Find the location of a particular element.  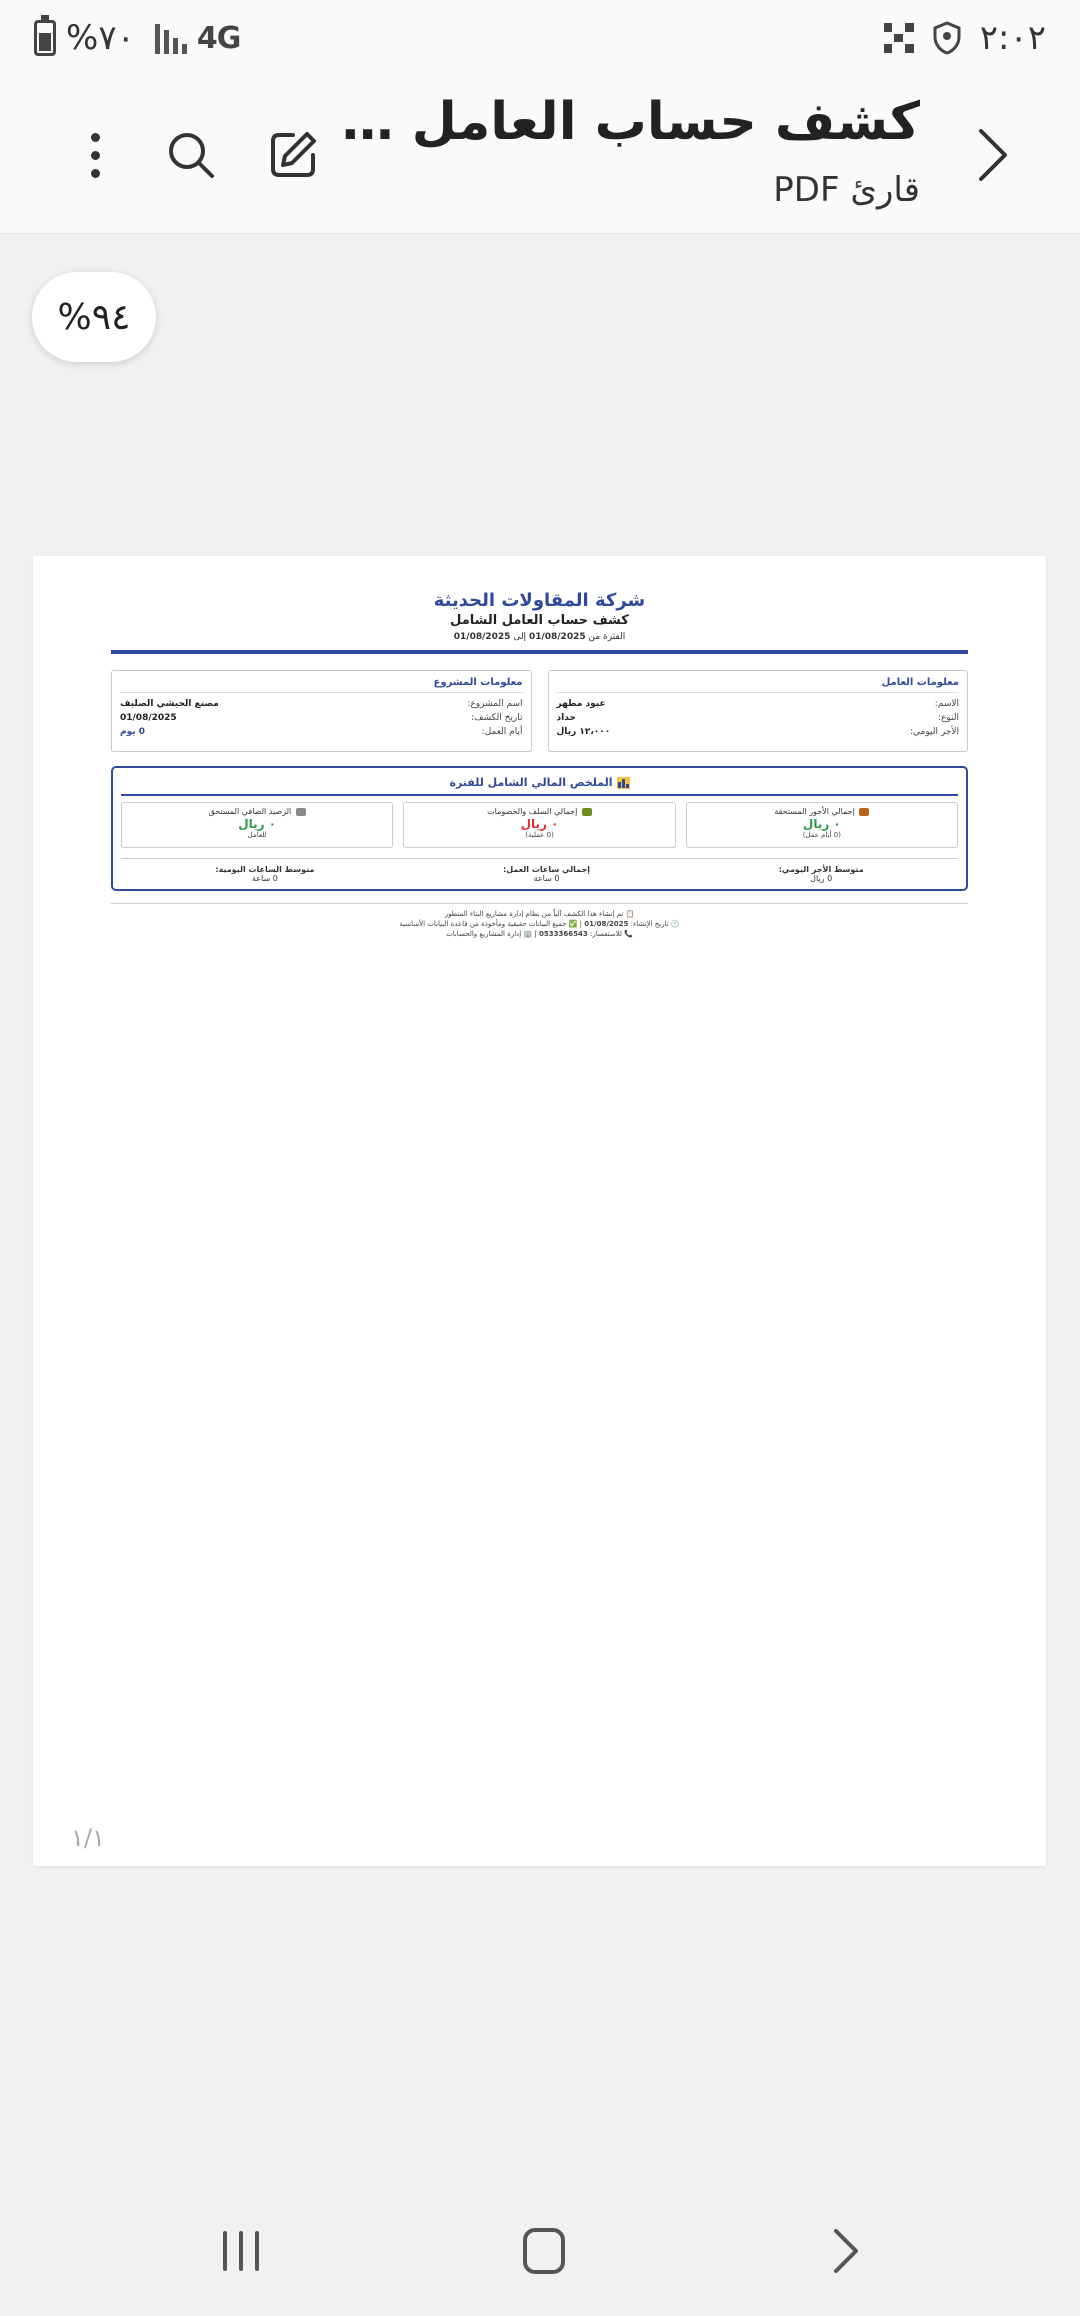

calculator-icon is located at coordinates (300, 811).